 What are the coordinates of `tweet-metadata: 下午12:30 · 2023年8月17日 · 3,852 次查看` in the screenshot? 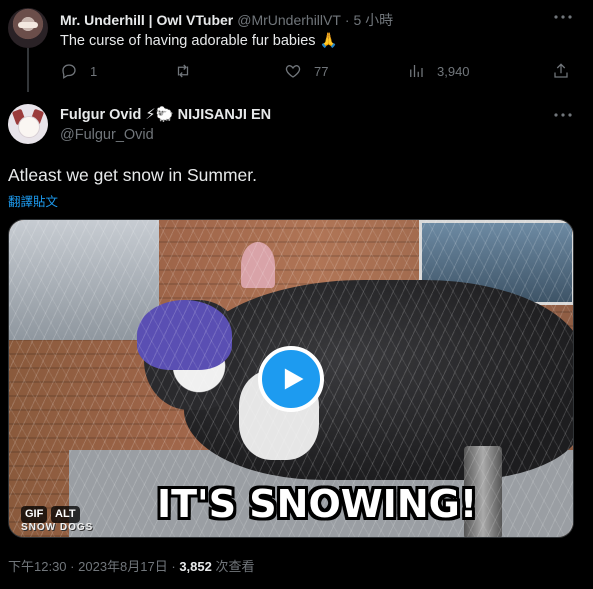 It's located at (131, 565).